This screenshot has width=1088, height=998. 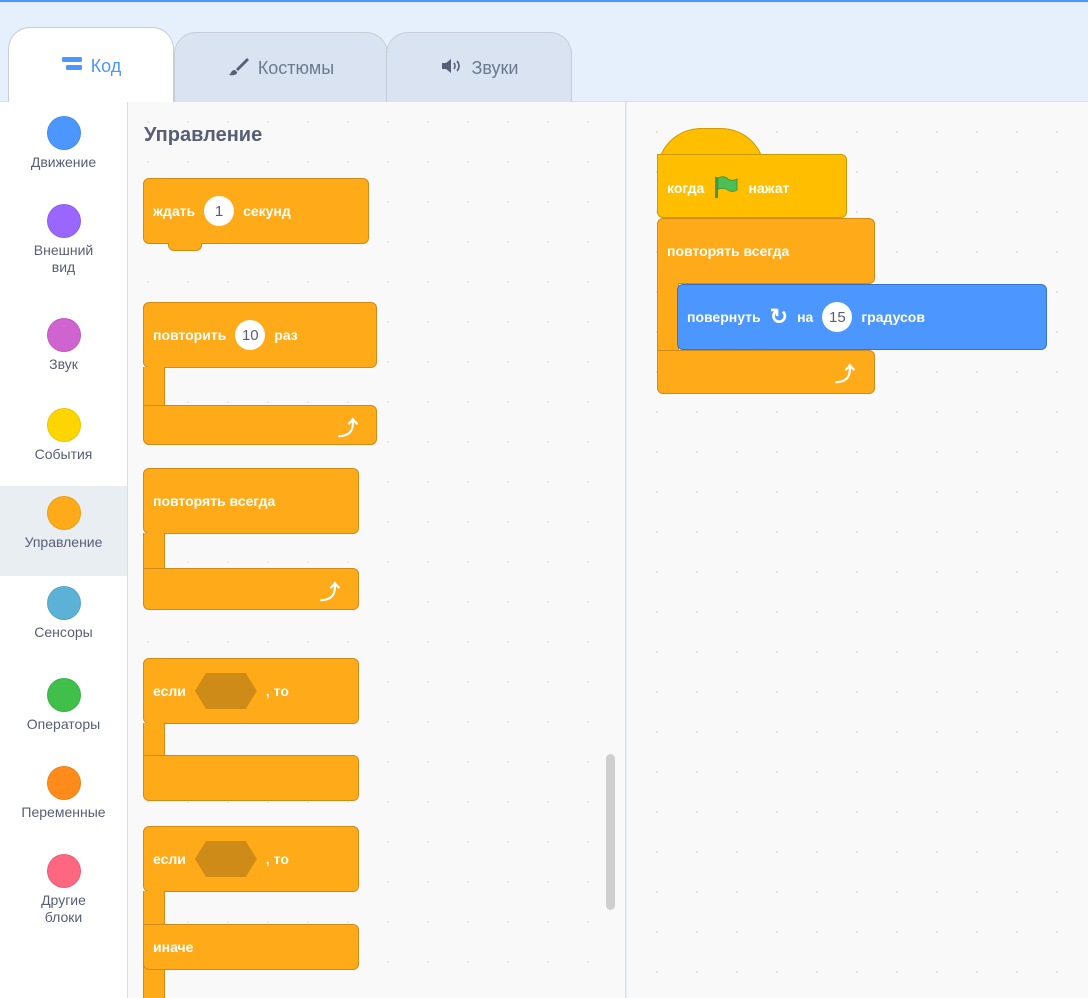 What do you see at coordinates (63, 812) in the screenshot?
I see `category-label: Переменные` at bounding box center [63, 812].